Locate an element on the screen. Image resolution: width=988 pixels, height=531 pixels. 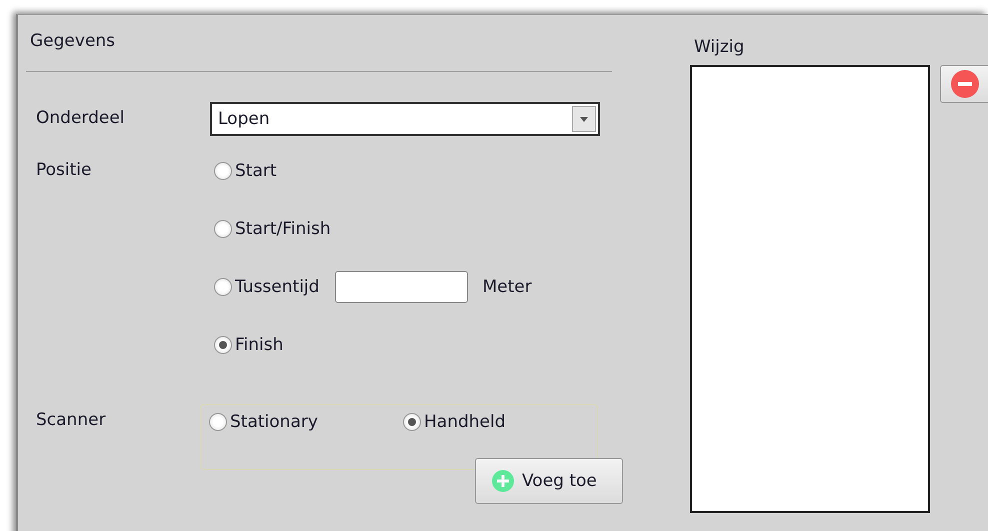
unit-label: Meter is located at coordinates (507, 287).